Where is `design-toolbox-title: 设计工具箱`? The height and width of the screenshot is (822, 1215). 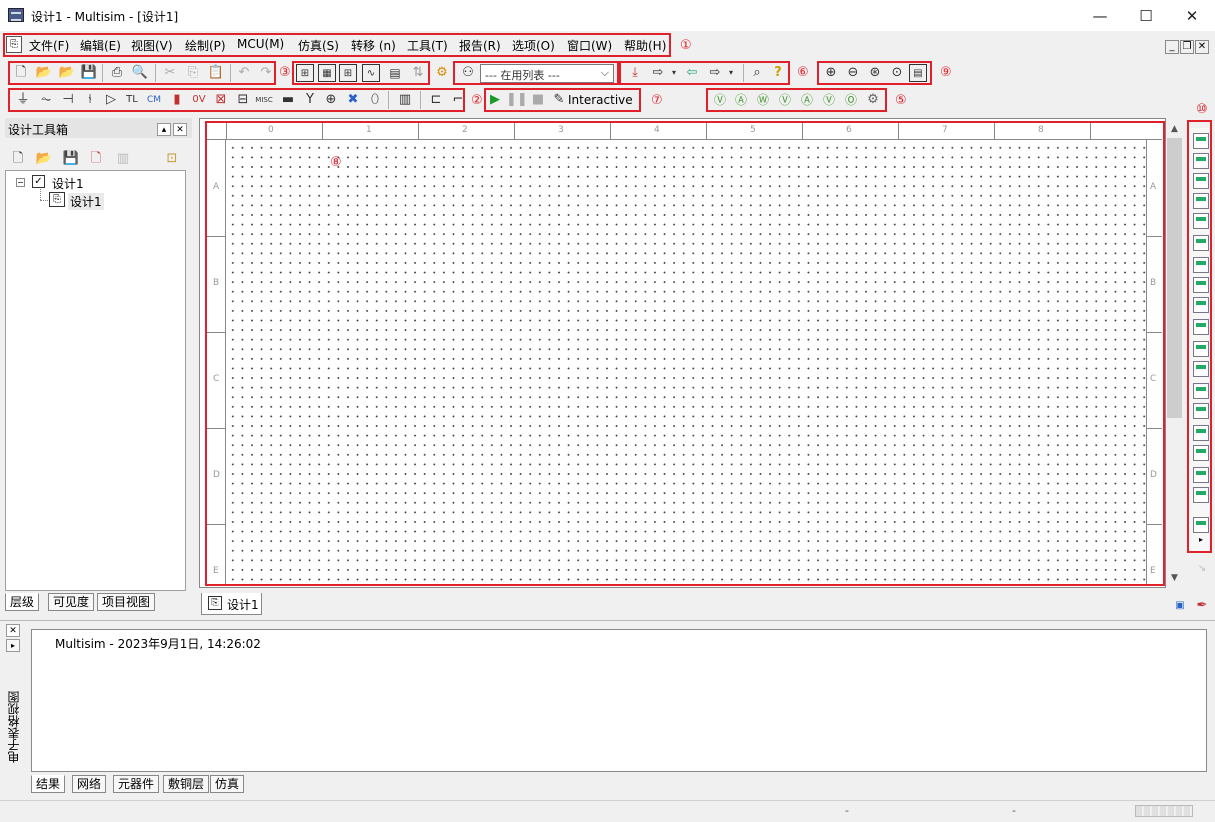 design-toolbox-title: 设计工具箱 is located at coordinates (38, 130).